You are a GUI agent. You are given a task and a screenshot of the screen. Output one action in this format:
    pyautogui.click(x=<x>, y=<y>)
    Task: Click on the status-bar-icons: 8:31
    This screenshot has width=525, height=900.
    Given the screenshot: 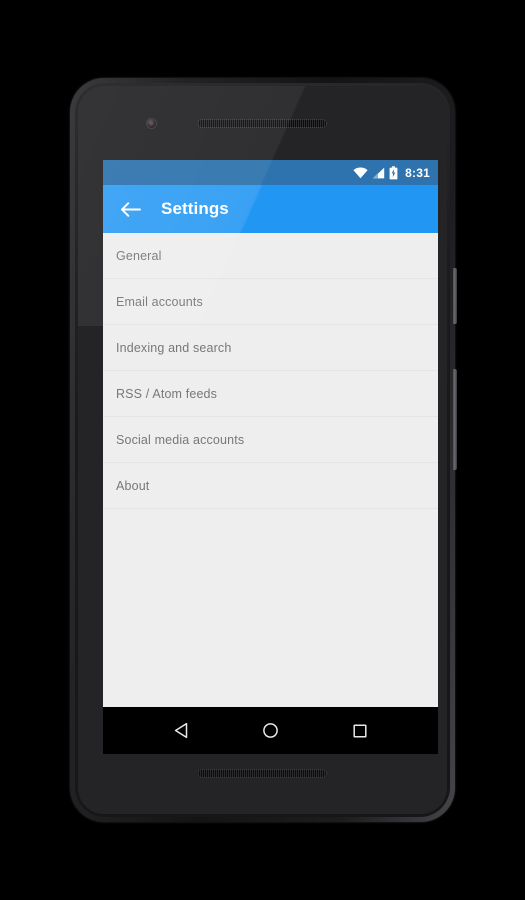 What is the action you would take?
    pyautogui.click(x=391, y=172)
    